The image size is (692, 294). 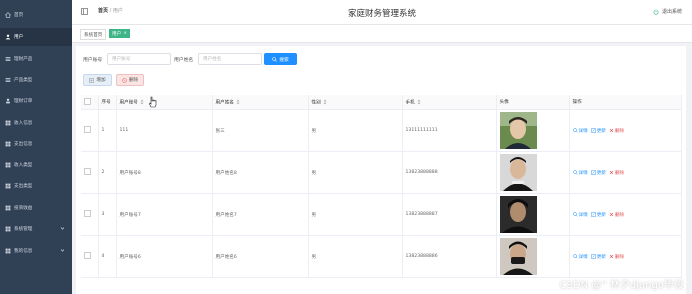 I want to click on top-header: 首页 / 用户 家庭财务管理系统 退出系统, so click(x=382, y=12).